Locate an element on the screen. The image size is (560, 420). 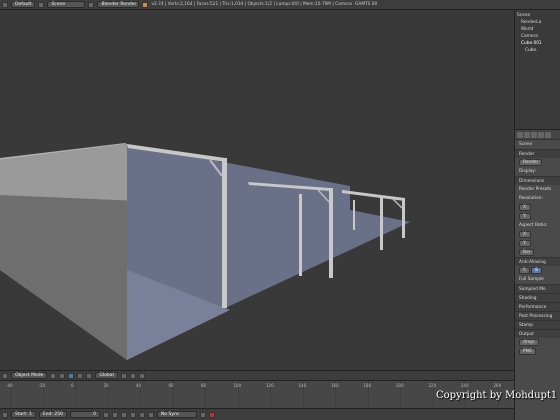
start-label: Start: is located at coordinates (21, 414).